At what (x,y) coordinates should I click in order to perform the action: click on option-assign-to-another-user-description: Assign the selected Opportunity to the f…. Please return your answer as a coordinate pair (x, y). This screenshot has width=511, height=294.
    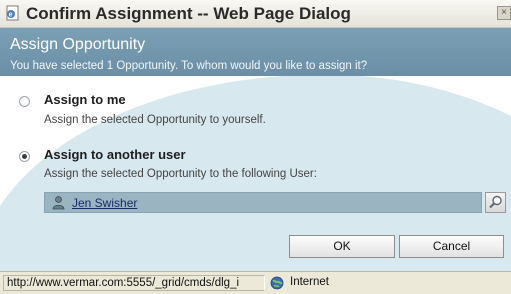
    Looking at the image, I should click on (180, 174).